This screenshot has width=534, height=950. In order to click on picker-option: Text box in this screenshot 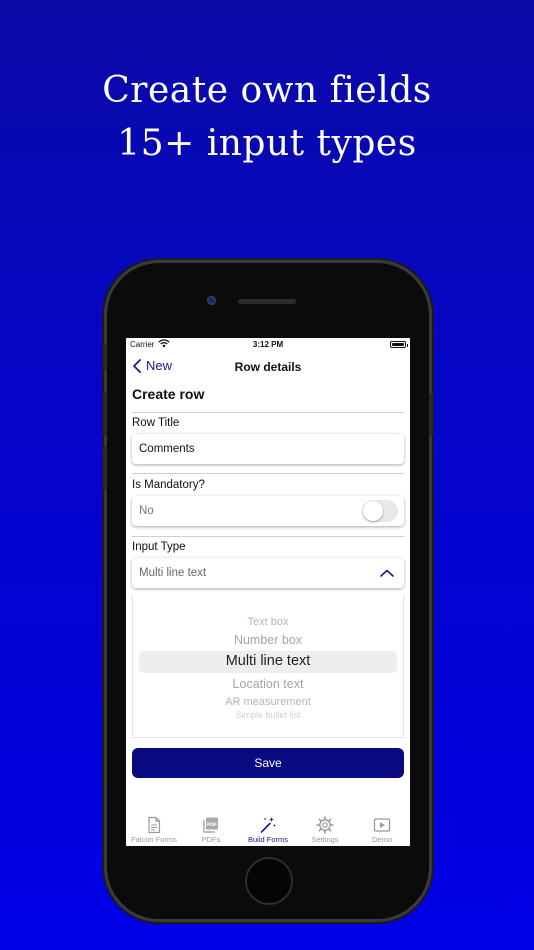, I will do `click(268, 622)`.